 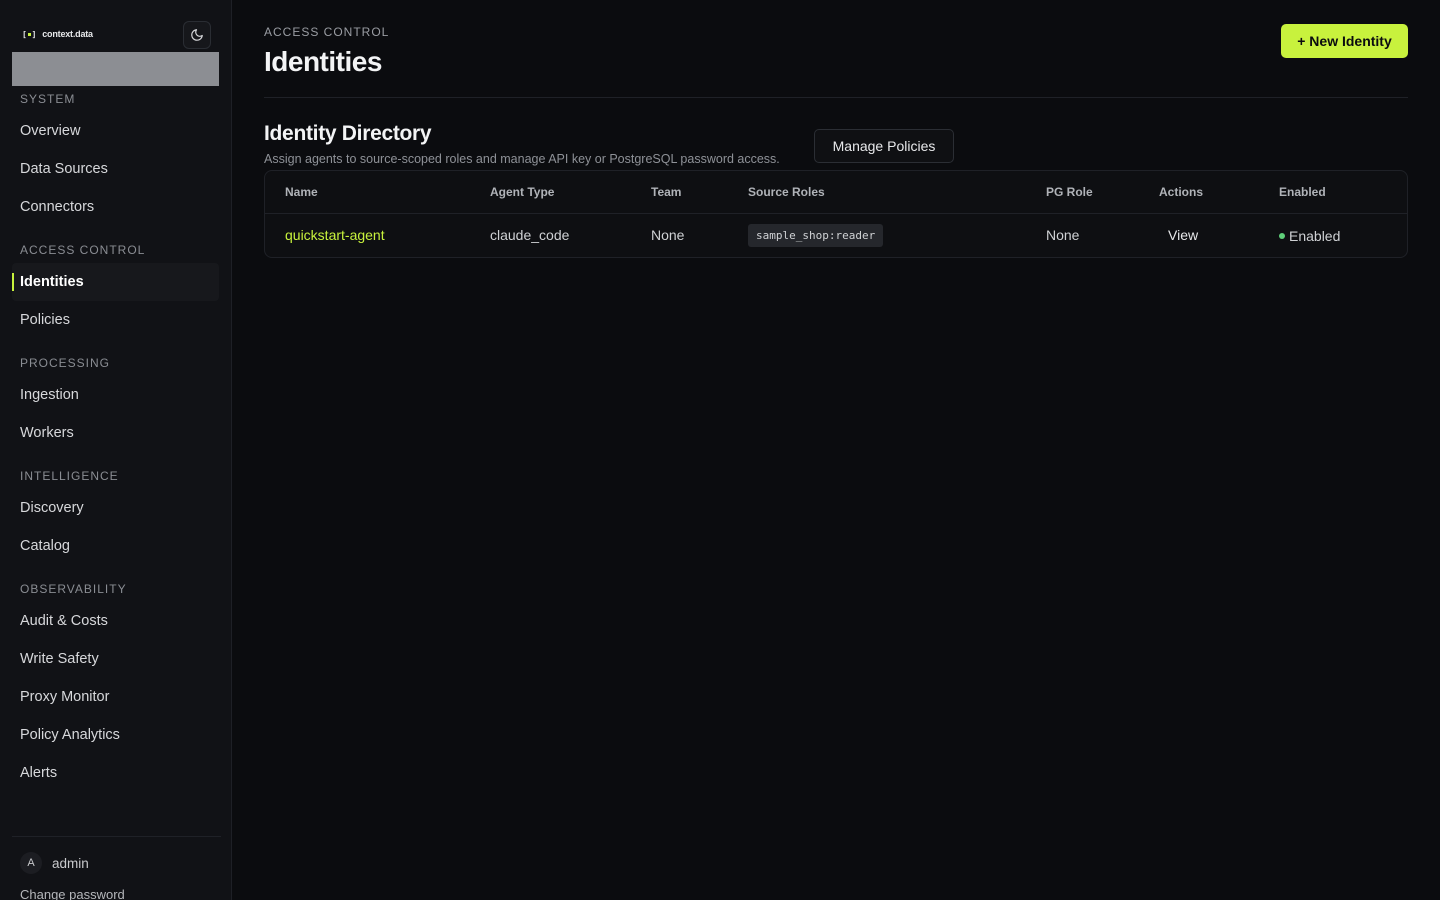 I want to click on user-name: admin, so click(x=70, y=863).